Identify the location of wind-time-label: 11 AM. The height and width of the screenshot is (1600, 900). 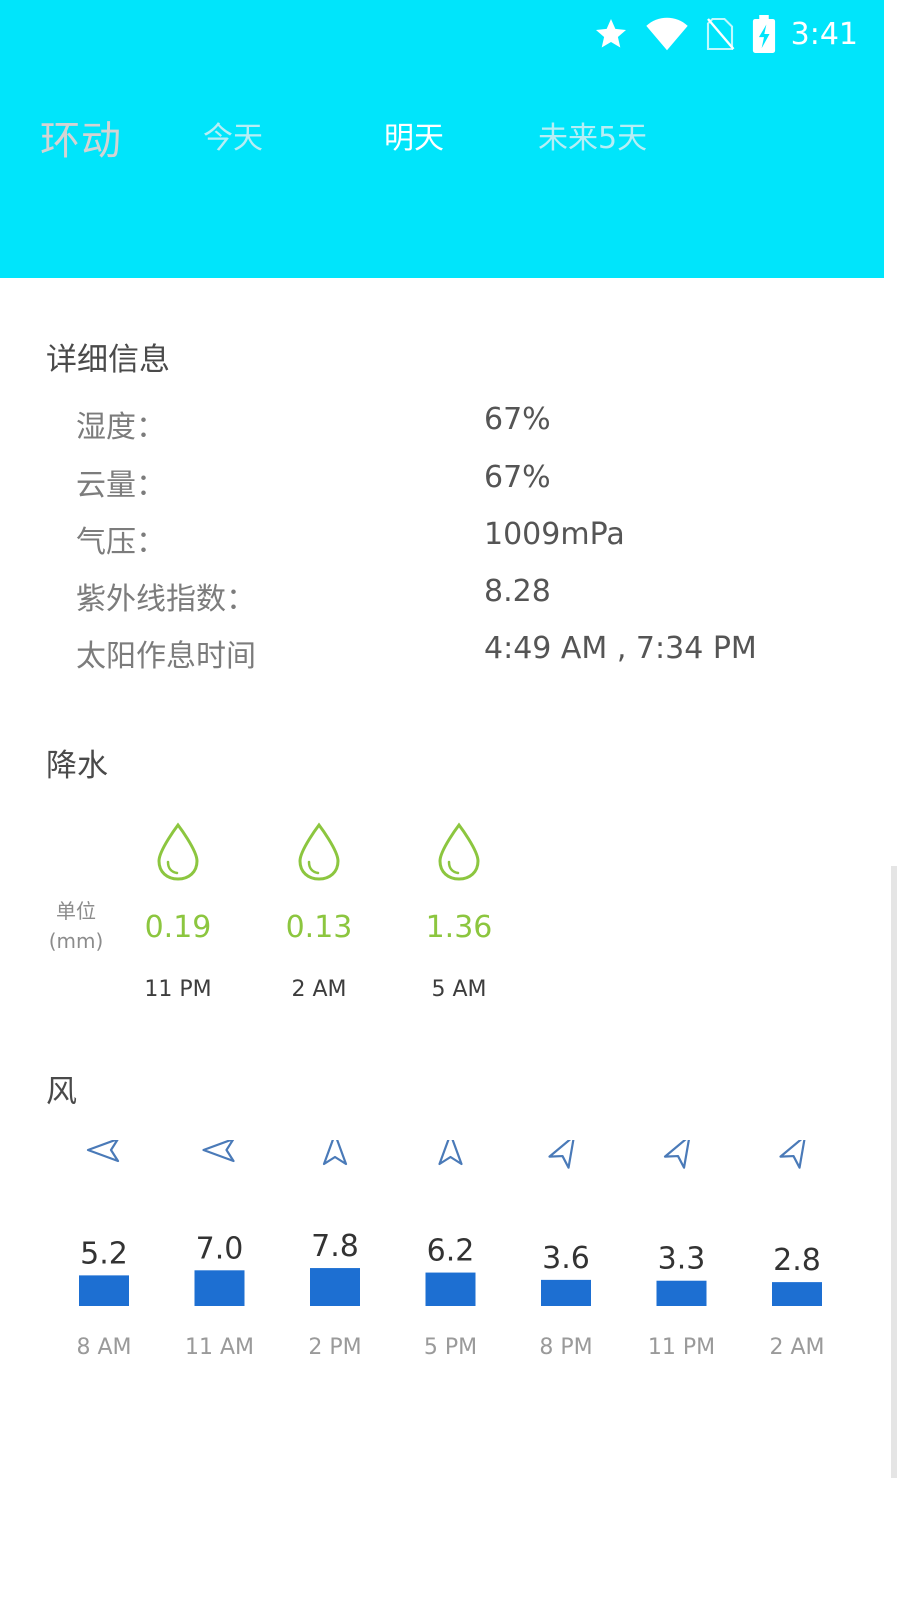
(219, 1347).